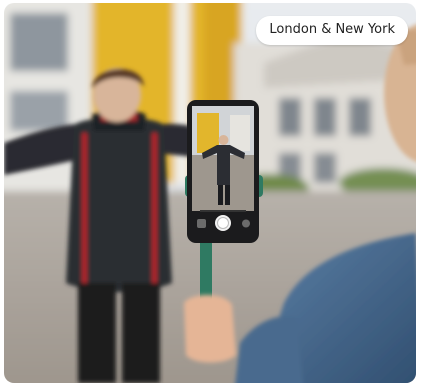 The image size is (421, 385). What do you see at coordinates (223, 171) in the screenshot?
I see `phone-device` at bounding box center [223, 171].